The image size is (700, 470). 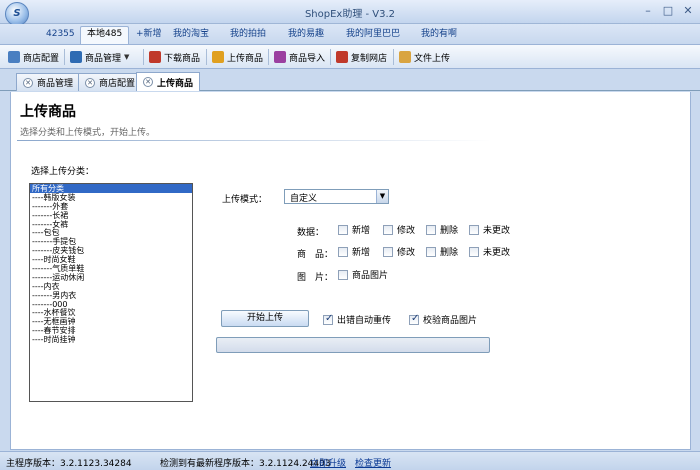 I want to click on page-title: 上传商品, so click(x=48, y=112).